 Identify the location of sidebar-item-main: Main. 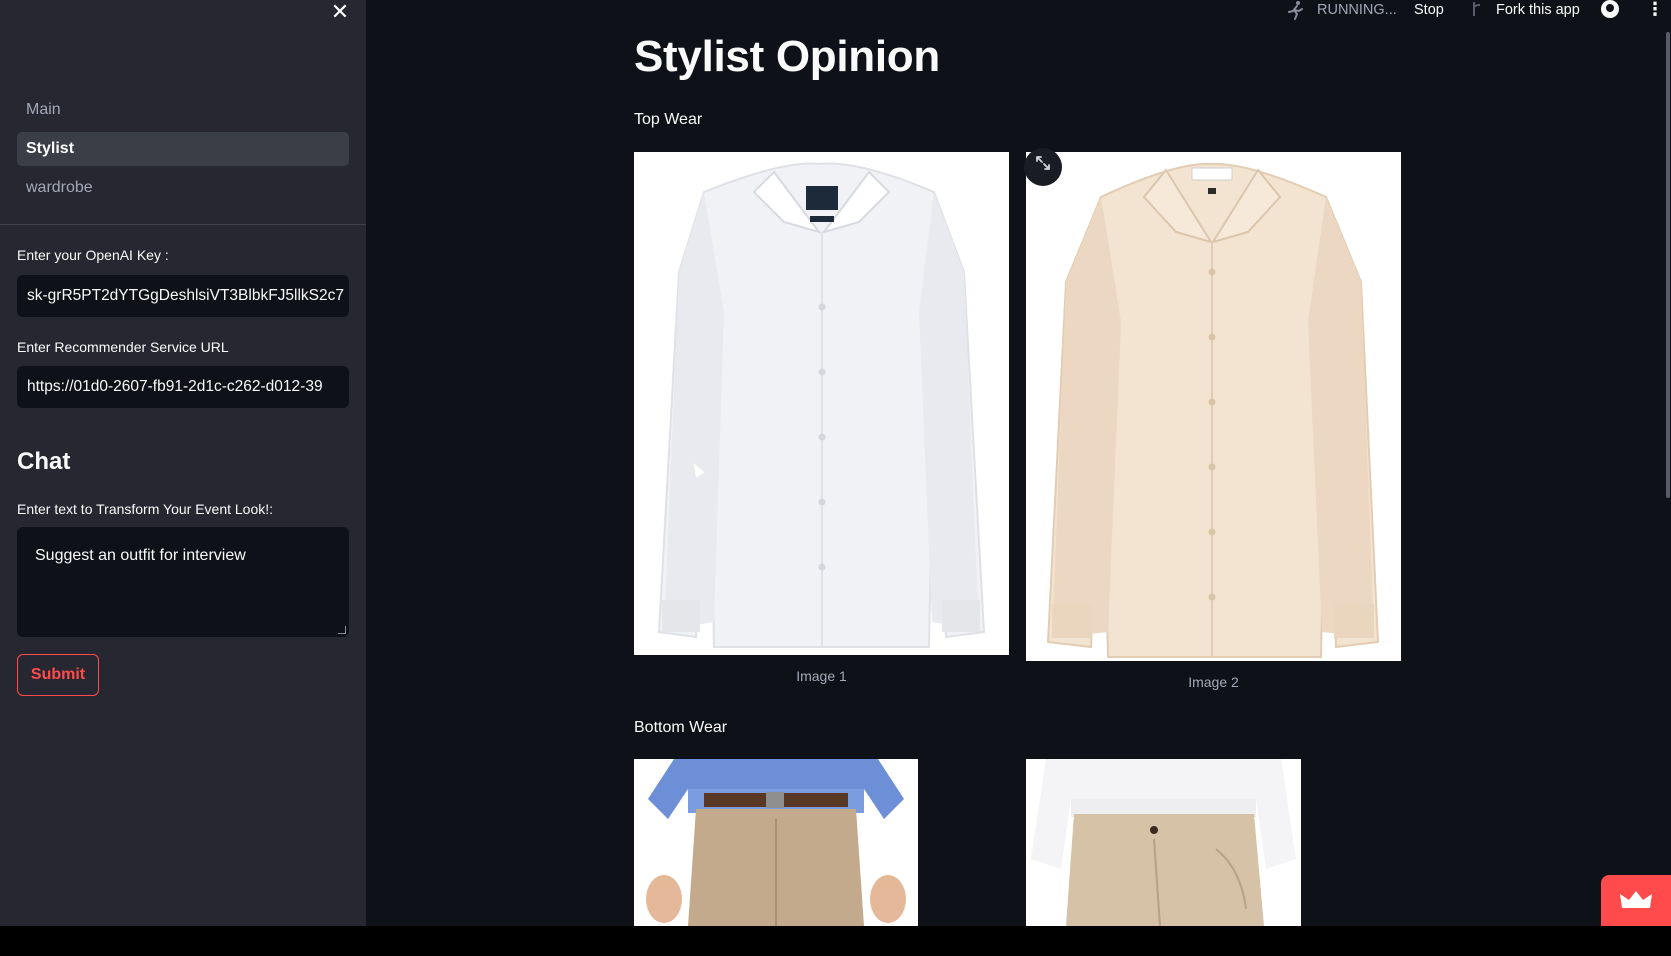
(183, 110).